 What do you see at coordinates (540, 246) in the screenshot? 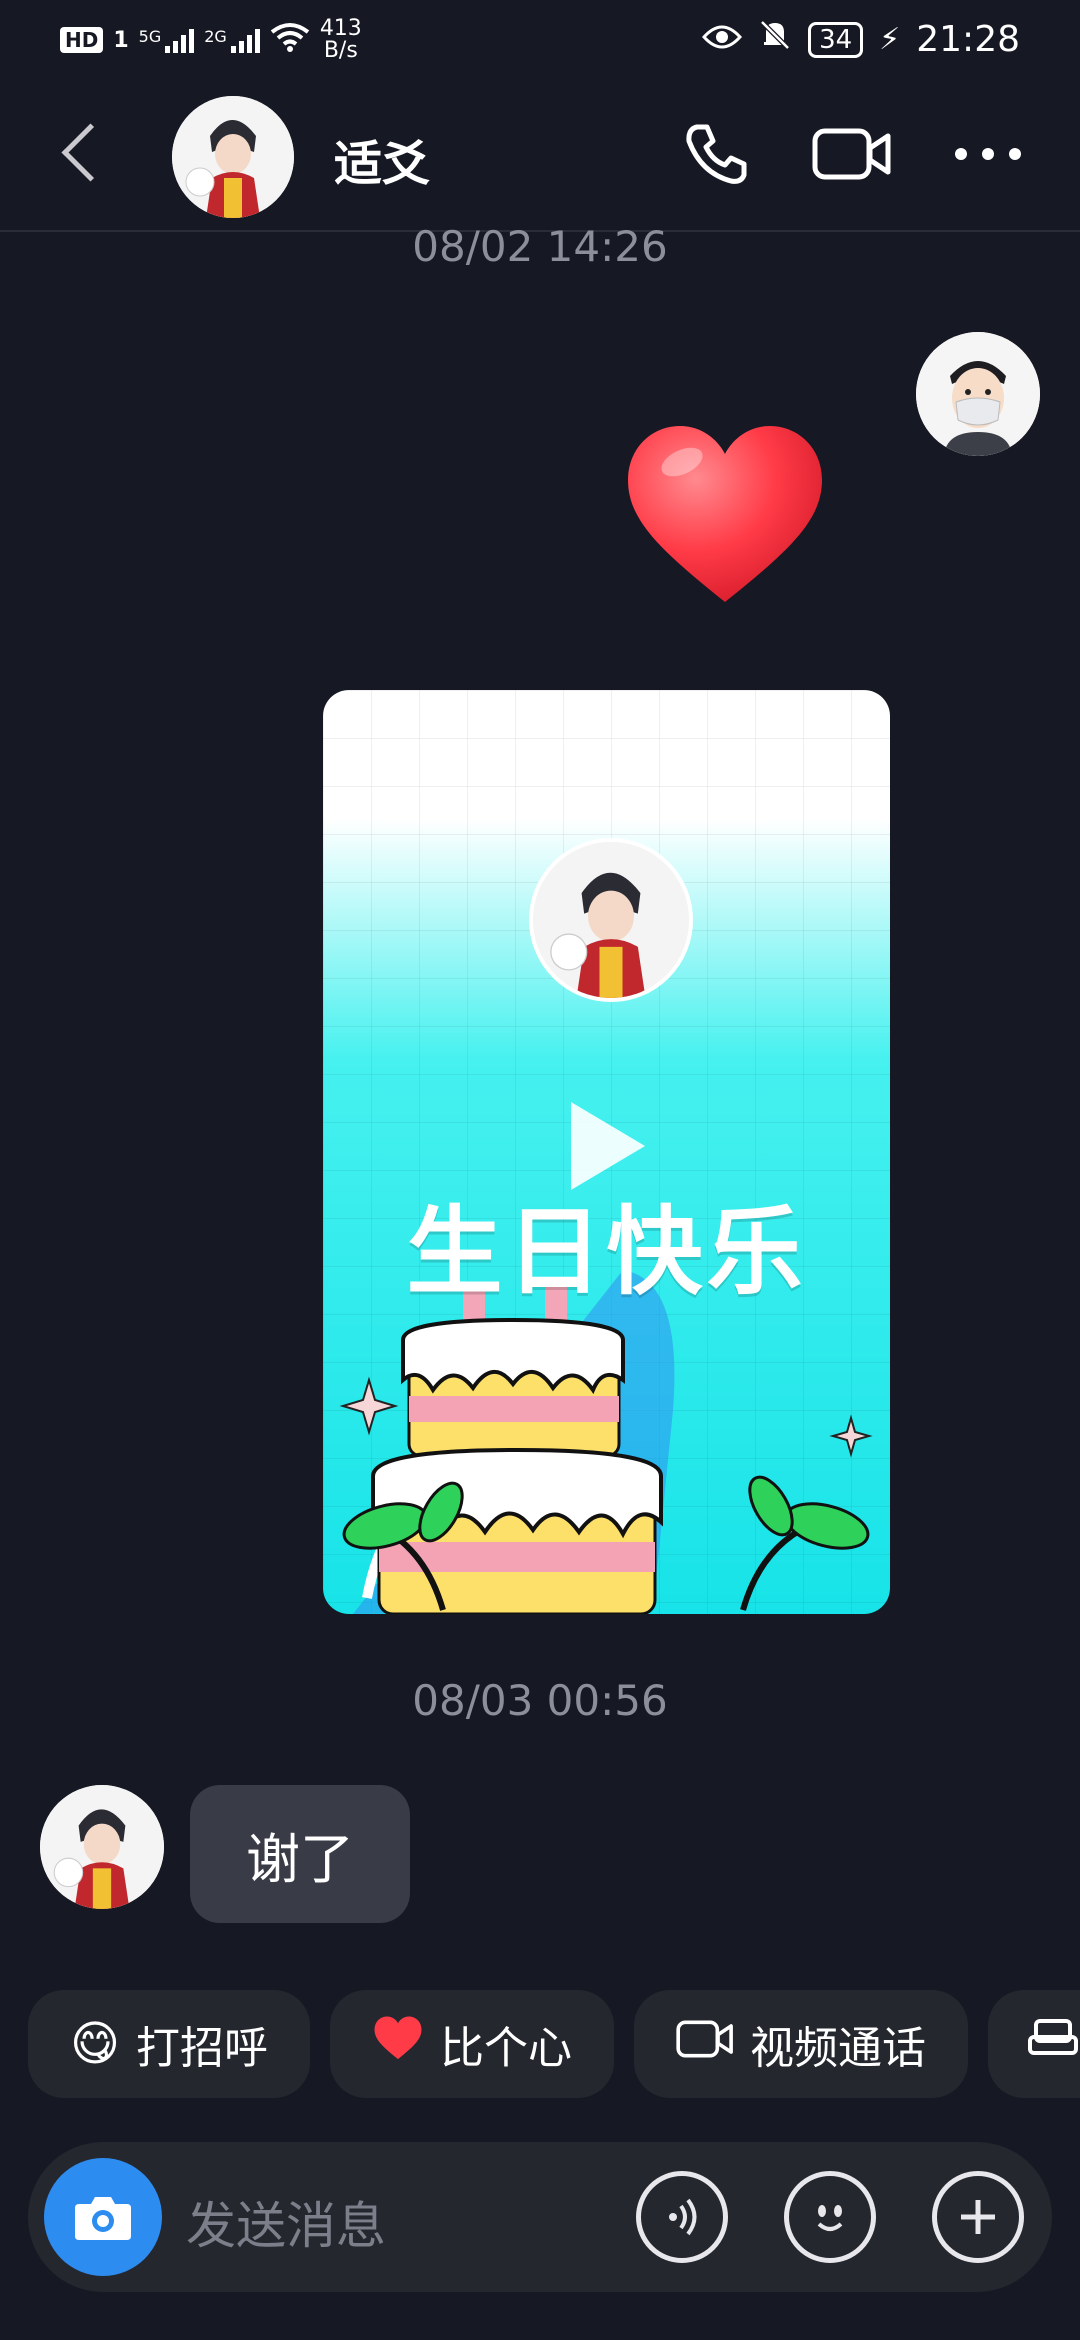
I see `timestamp: 08/02 14:26` at bounding box center [540, 246].